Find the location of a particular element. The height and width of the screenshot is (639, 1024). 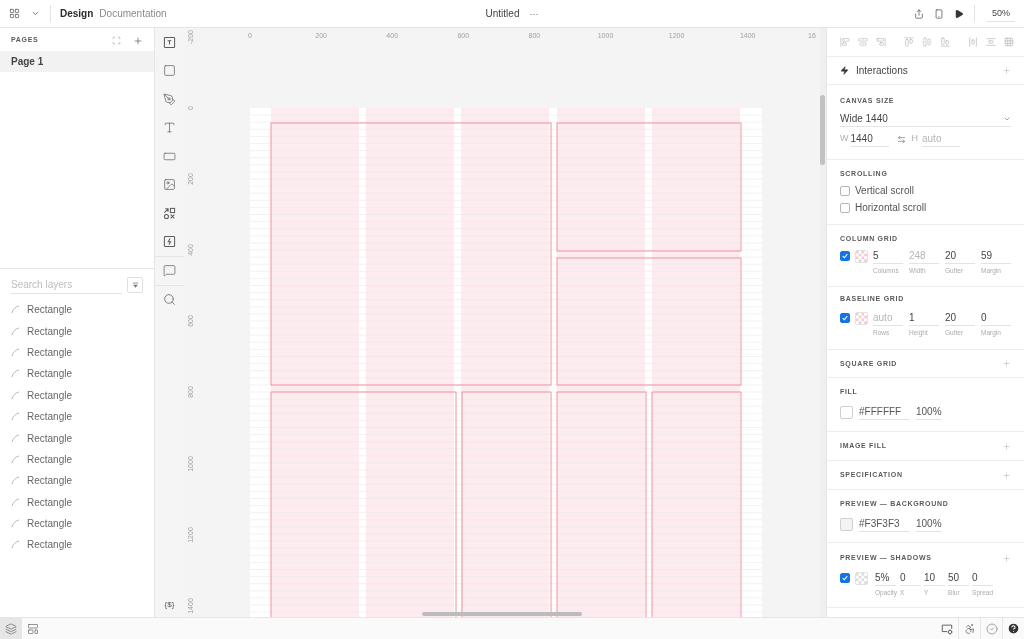

caret-icon is located at coordinates (35, 13).